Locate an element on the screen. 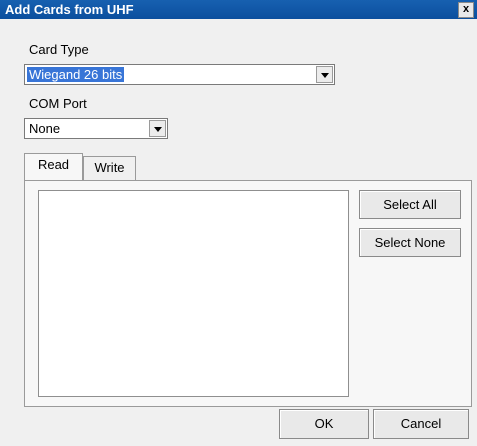 Image resolution: width=477 pixels, height=446 pixels. select-none-button: Select None is located at coordinates (410, 242).